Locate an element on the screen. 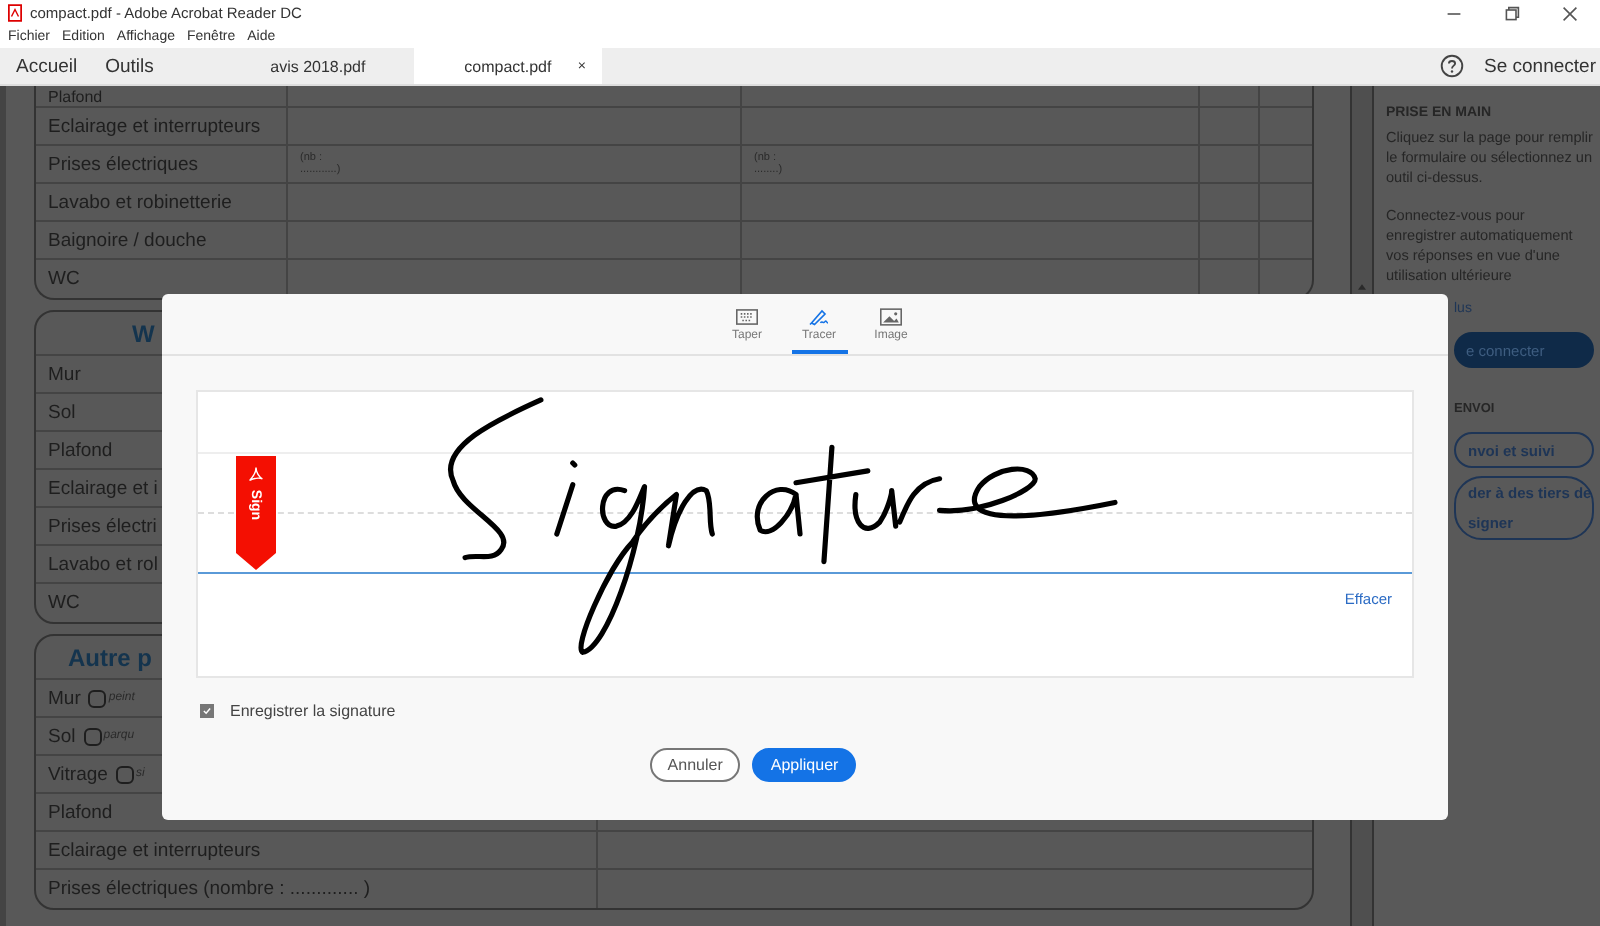 The height and width of the screenshot is (926, 1600). sign-in-link: Se connecter is located at coordinates (1540, 66).